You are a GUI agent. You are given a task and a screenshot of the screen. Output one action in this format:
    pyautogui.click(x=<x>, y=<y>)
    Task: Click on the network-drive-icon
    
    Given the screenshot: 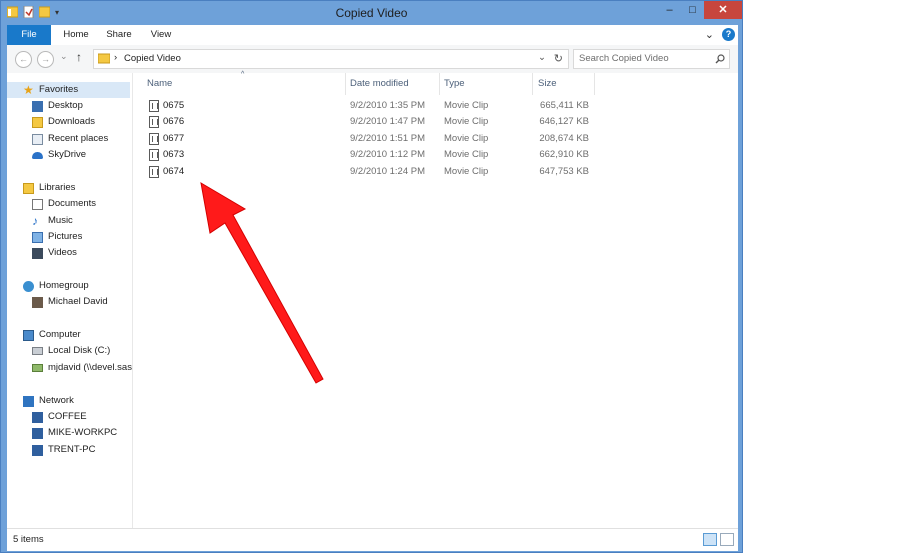 What is the action you would take?
    pyautogui.click(x=37, y=368)
    